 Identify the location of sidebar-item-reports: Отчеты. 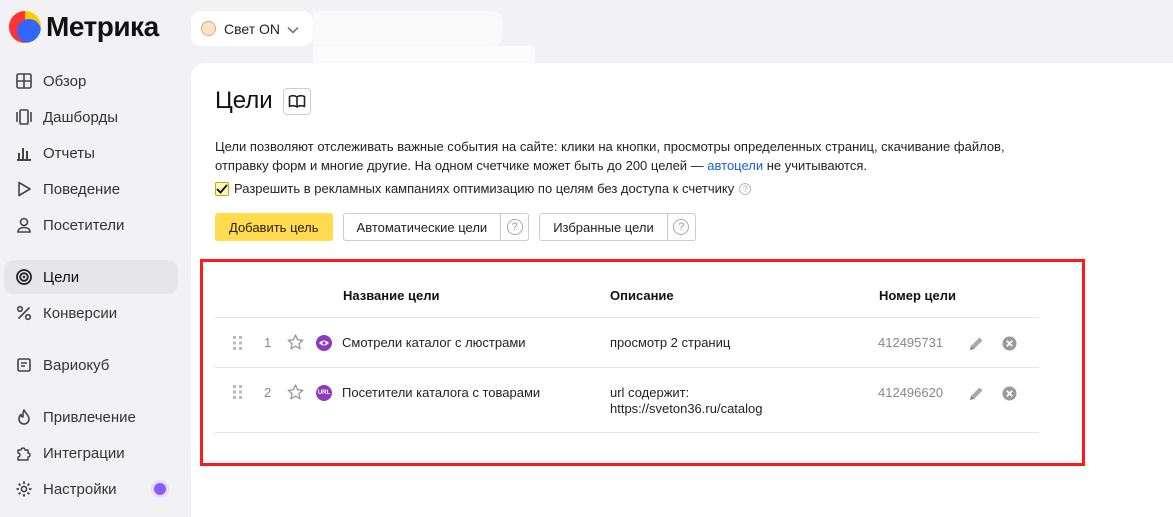
(91, 153).